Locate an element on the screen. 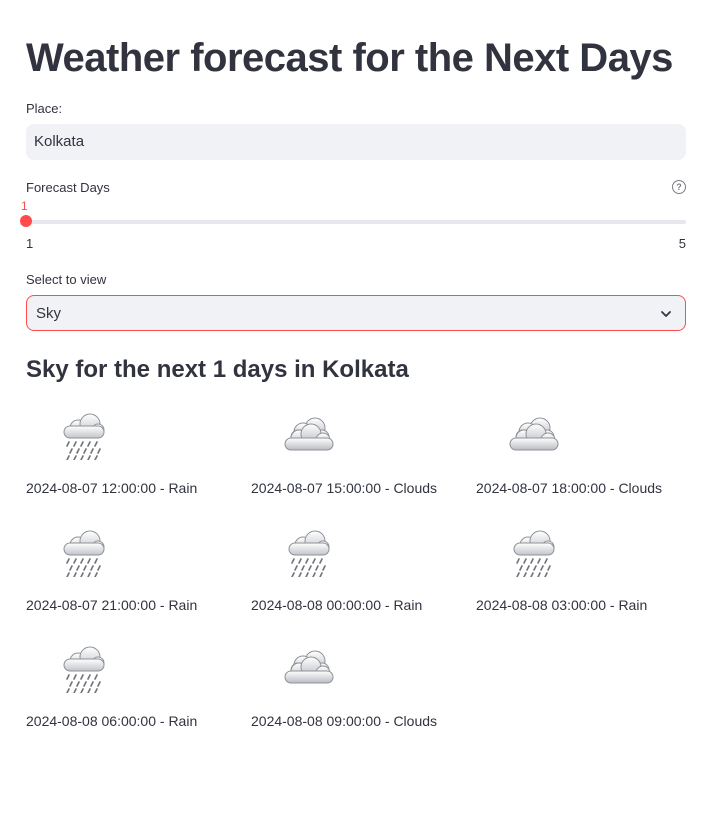  forecast-caption: 2024-08-08 03:00:00 - Rain is located at coordinates (562, 605).